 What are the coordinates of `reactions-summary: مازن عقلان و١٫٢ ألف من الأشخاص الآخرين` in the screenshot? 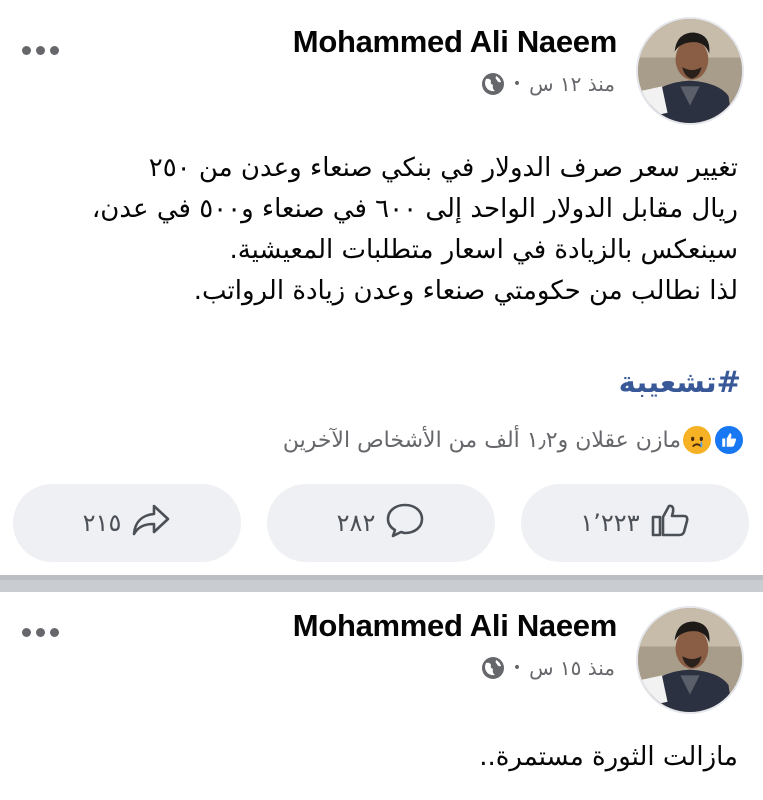 It's located at (514, 440).